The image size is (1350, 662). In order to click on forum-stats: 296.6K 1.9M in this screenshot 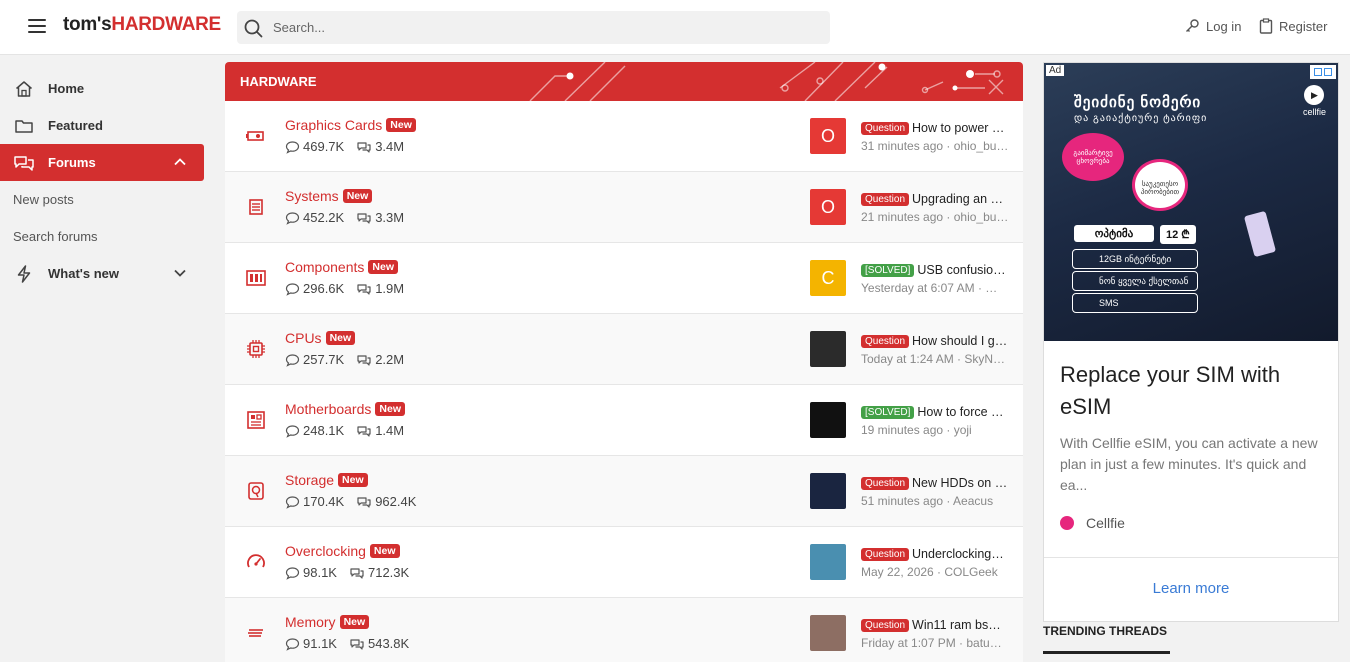, I will do `click(344, 288)`.